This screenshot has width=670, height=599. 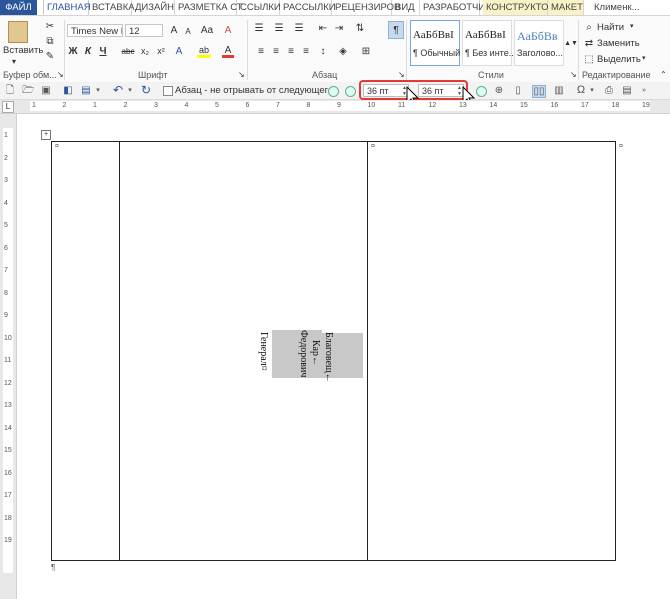 What do you see at coordinates (396, 30) in the screenshot?
I see `show-formatting-button: ¶` at bounding box center [396, 30].